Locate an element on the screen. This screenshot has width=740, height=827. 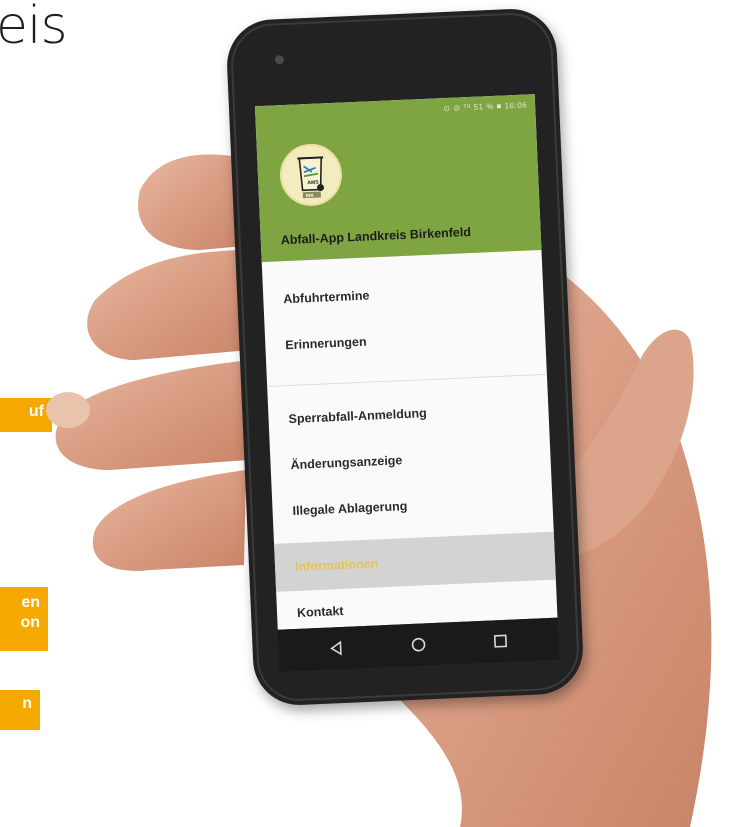
square-recents-icon is located at coordinates (500, 641).